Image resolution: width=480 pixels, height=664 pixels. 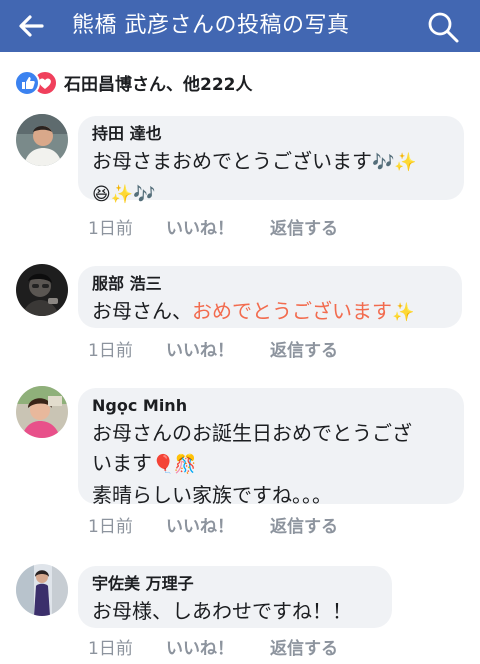 I want to click on comment-emoji: ✨, so click(x=403, y=312).